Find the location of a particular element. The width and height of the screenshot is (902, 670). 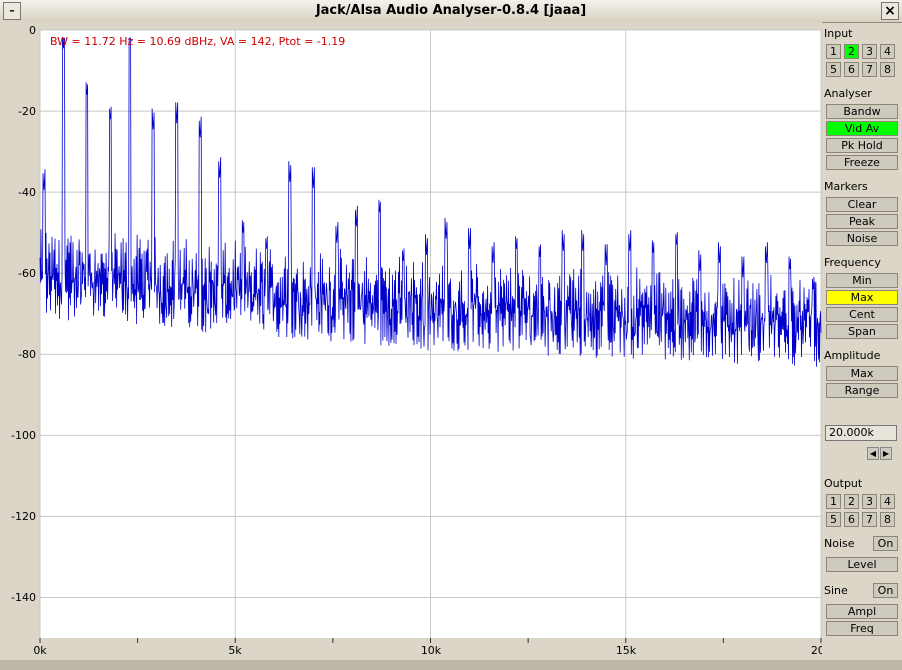

input-2-button: 2 is located at coordinates (851, 51).